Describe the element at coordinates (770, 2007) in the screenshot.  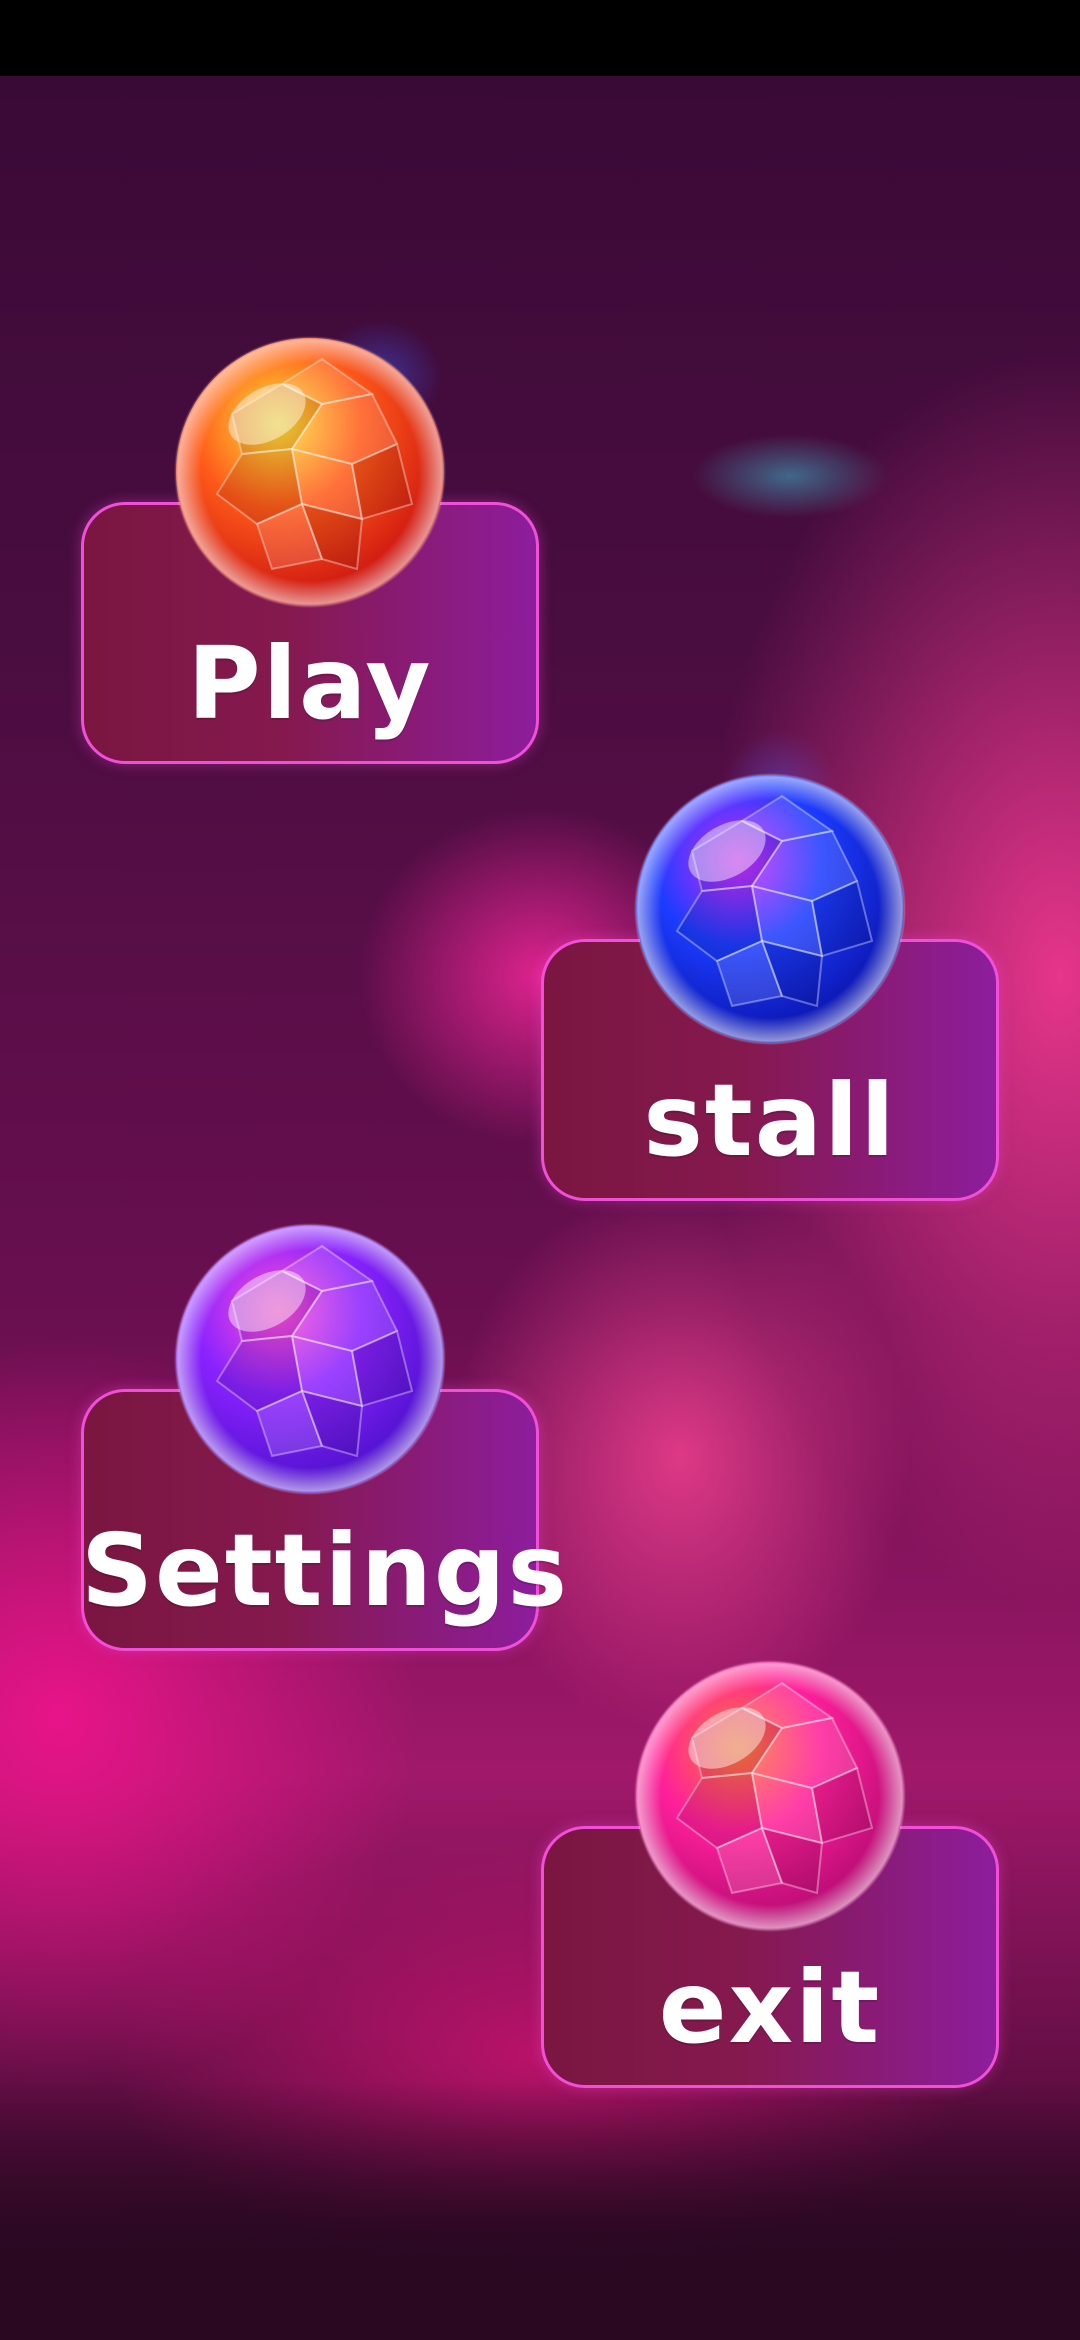
I see `exit-button-label: exit` at that location.